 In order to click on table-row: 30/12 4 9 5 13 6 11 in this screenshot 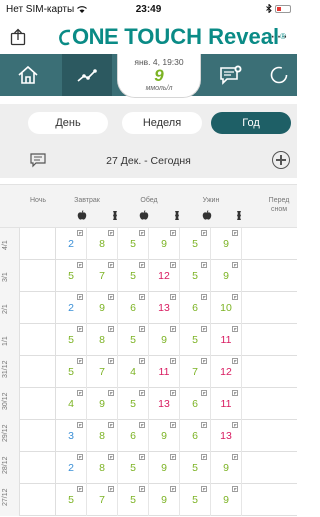, I will do `click(148, 404)`.